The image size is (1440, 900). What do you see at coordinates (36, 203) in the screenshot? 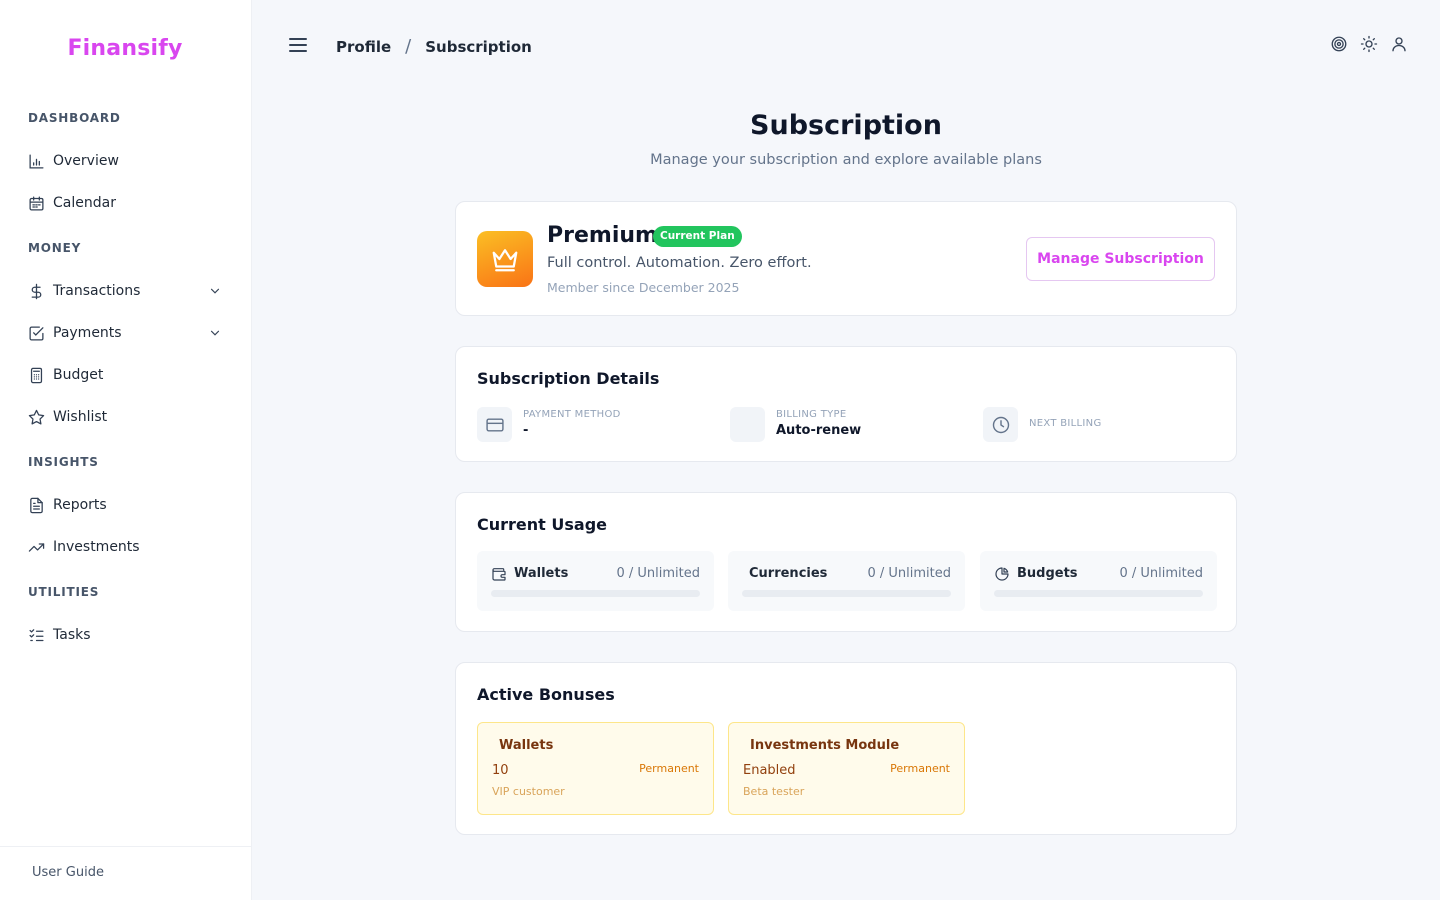
I see `calendar-icon` at bounding box center [36, 203].